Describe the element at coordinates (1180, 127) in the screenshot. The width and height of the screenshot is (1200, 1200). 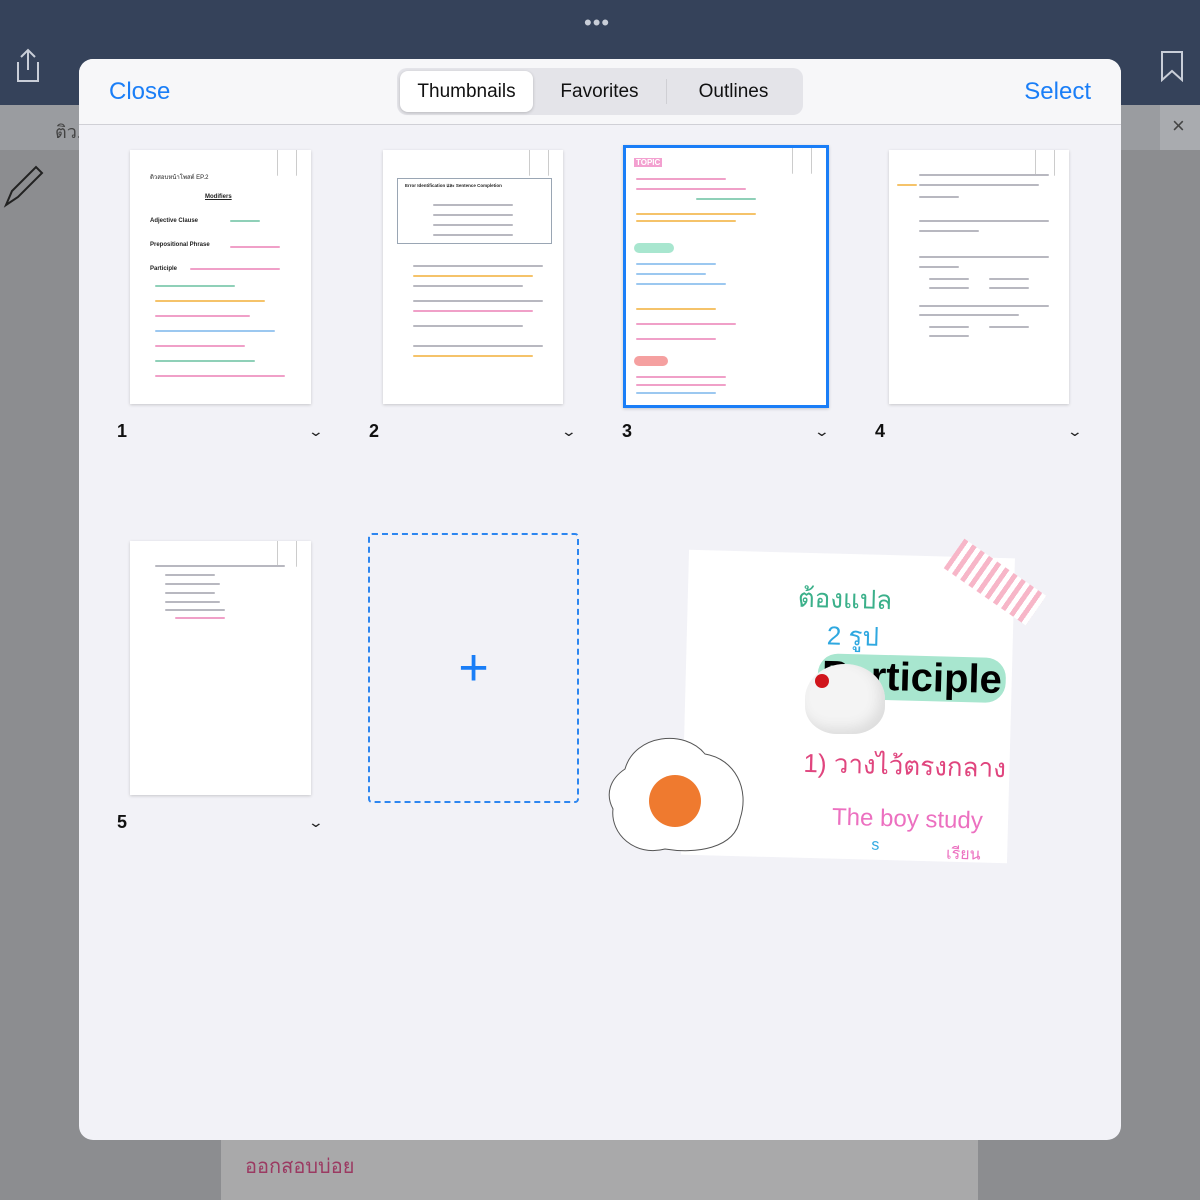
I see `tab-close-button: ×` at that location.